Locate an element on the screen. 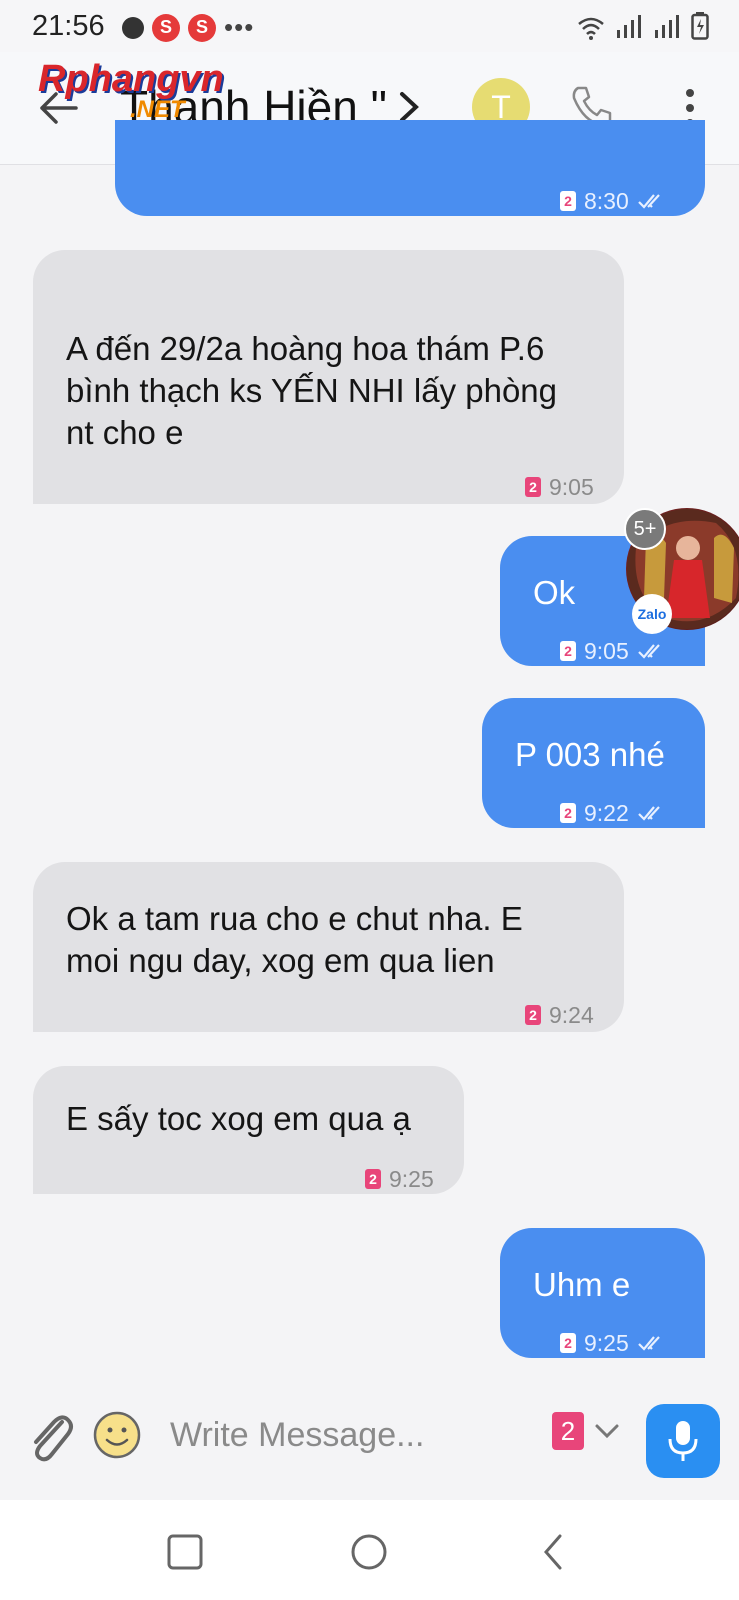 This screenshot has height=1600, width=739. system-navigation-bar is located at coordinates (369, 1550).